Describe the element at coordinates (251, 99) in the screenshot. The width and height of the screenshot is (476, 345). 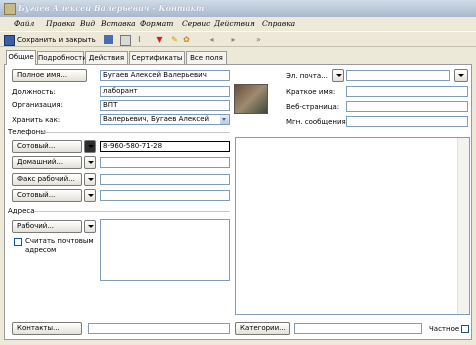
I see `contact-photo` at that location.